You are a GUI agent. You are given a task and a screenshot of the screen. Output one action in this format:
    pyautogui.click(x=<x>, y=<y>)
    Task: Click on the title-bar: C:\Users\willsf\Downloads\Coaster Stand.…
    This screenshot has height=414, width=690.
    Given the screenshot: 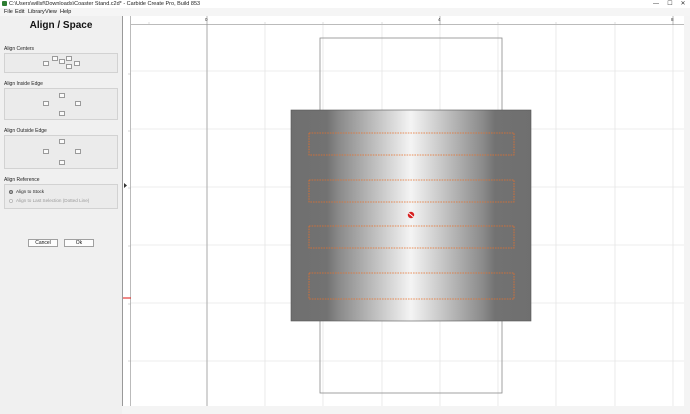 What is the action you would take?
    pyautogui.click(x=345, y=4)
    